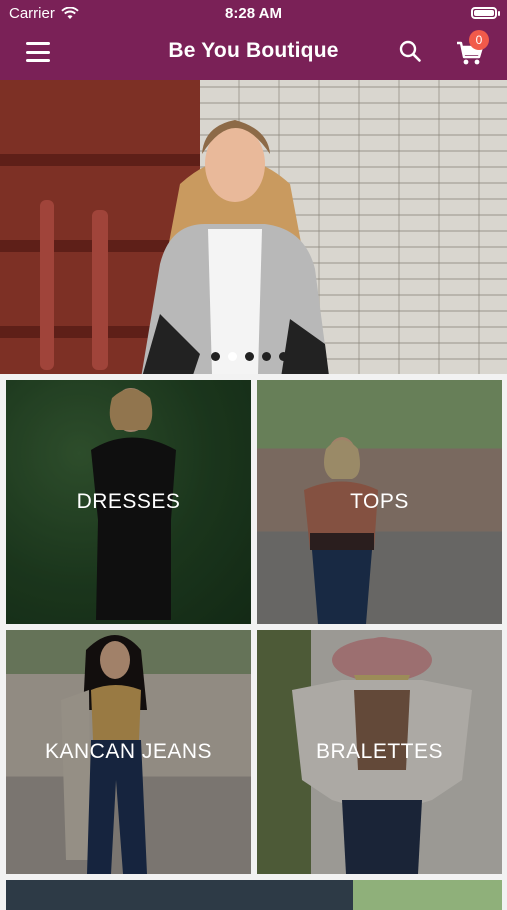  I want to click on cart-count-badge: 0, so click(479, 40).